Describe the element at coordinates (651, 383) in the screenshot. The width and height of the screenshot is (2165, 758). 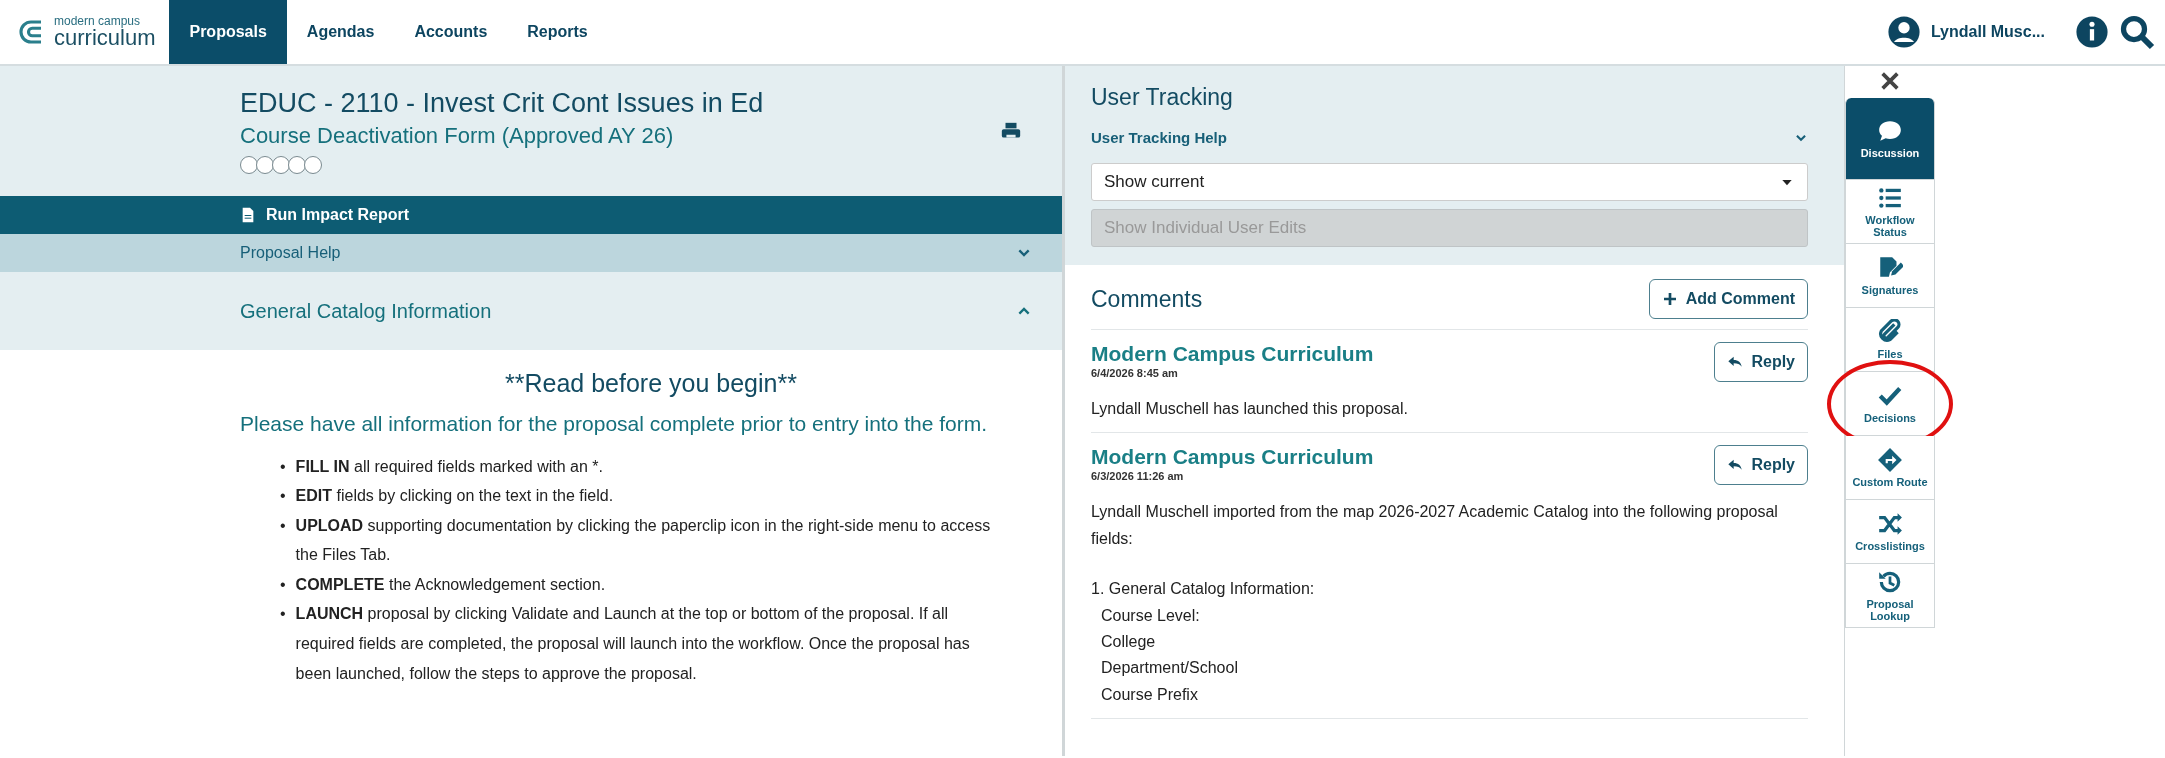
I see `instructions-heading: **Read before you begin**` at that location.